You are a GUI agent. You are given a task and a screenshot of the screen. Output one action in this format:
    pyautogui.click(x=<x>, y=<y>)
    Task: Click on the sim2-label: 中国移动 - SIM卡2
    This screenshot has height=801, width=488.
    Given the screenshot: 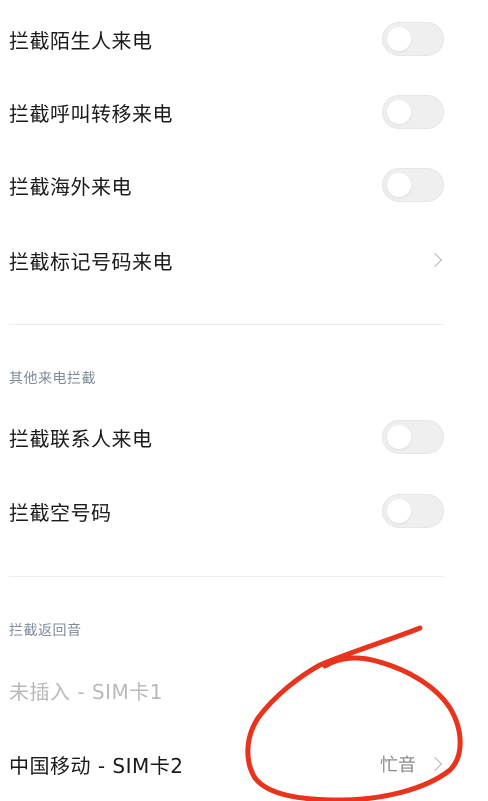 What is the action you would take?
    pyautogui.click(x=96, y=765)
    